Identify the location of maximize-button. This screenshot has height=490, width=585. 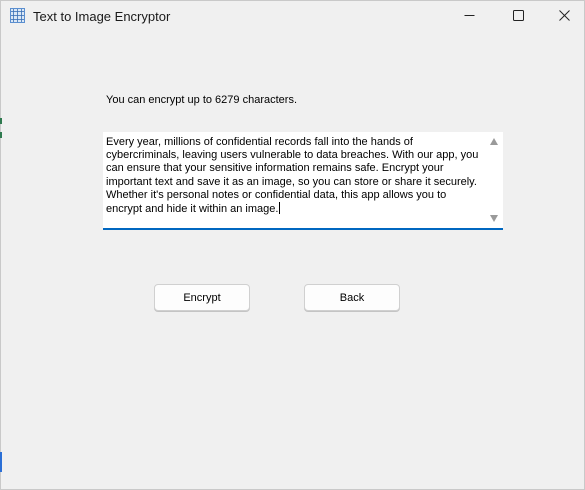
(518, 16).